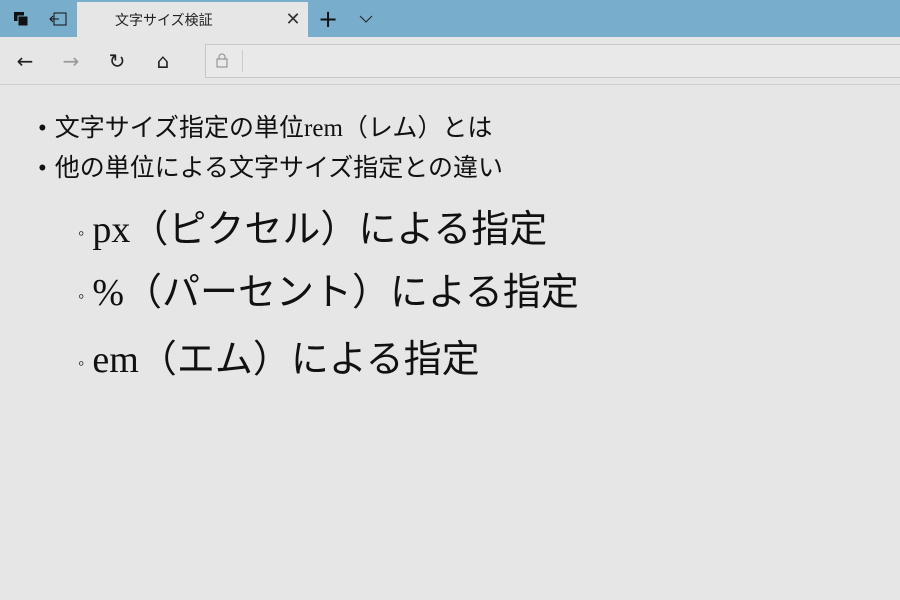  What do you see at coordinates (242, 61) in the screenshot?
I see `address-separator` at bounding box center [242, 61].